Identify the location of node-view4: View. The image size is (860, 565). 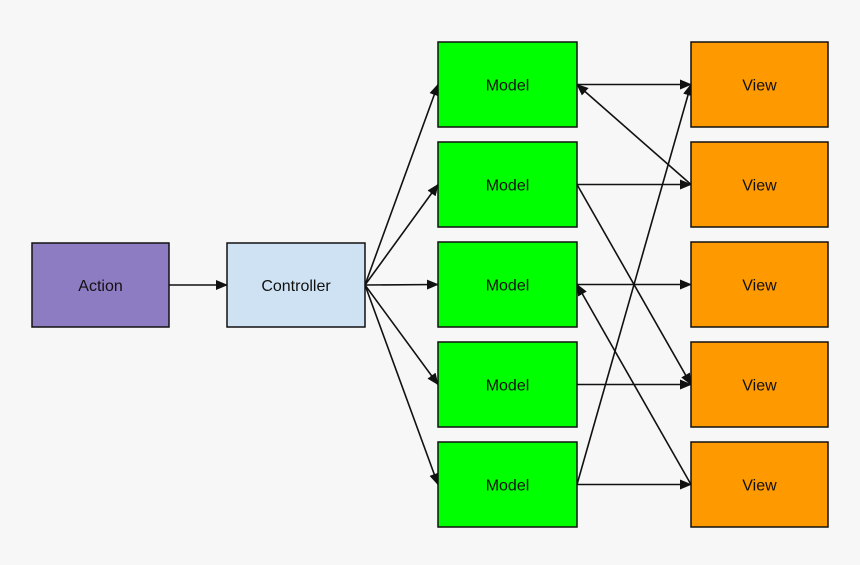
(759, 384).